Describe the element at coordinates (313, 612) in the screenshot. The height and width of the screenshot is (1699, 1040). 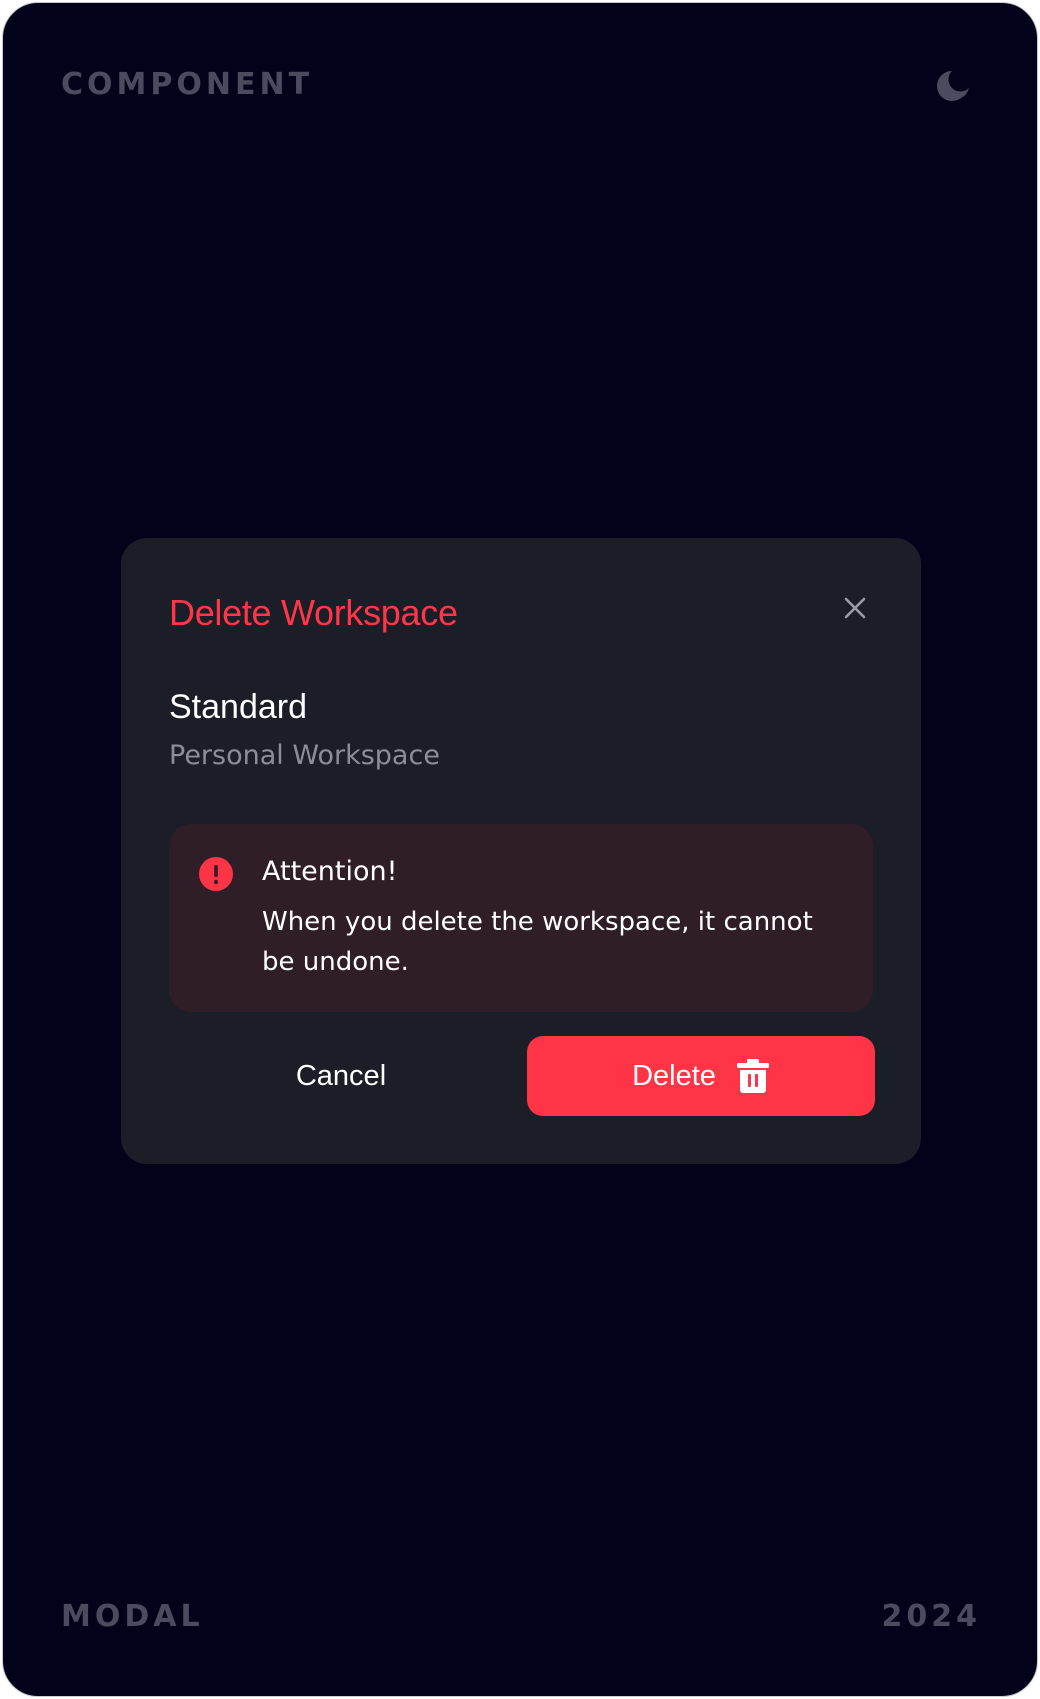
I see `modal-title: Delete Workspace` at that location.